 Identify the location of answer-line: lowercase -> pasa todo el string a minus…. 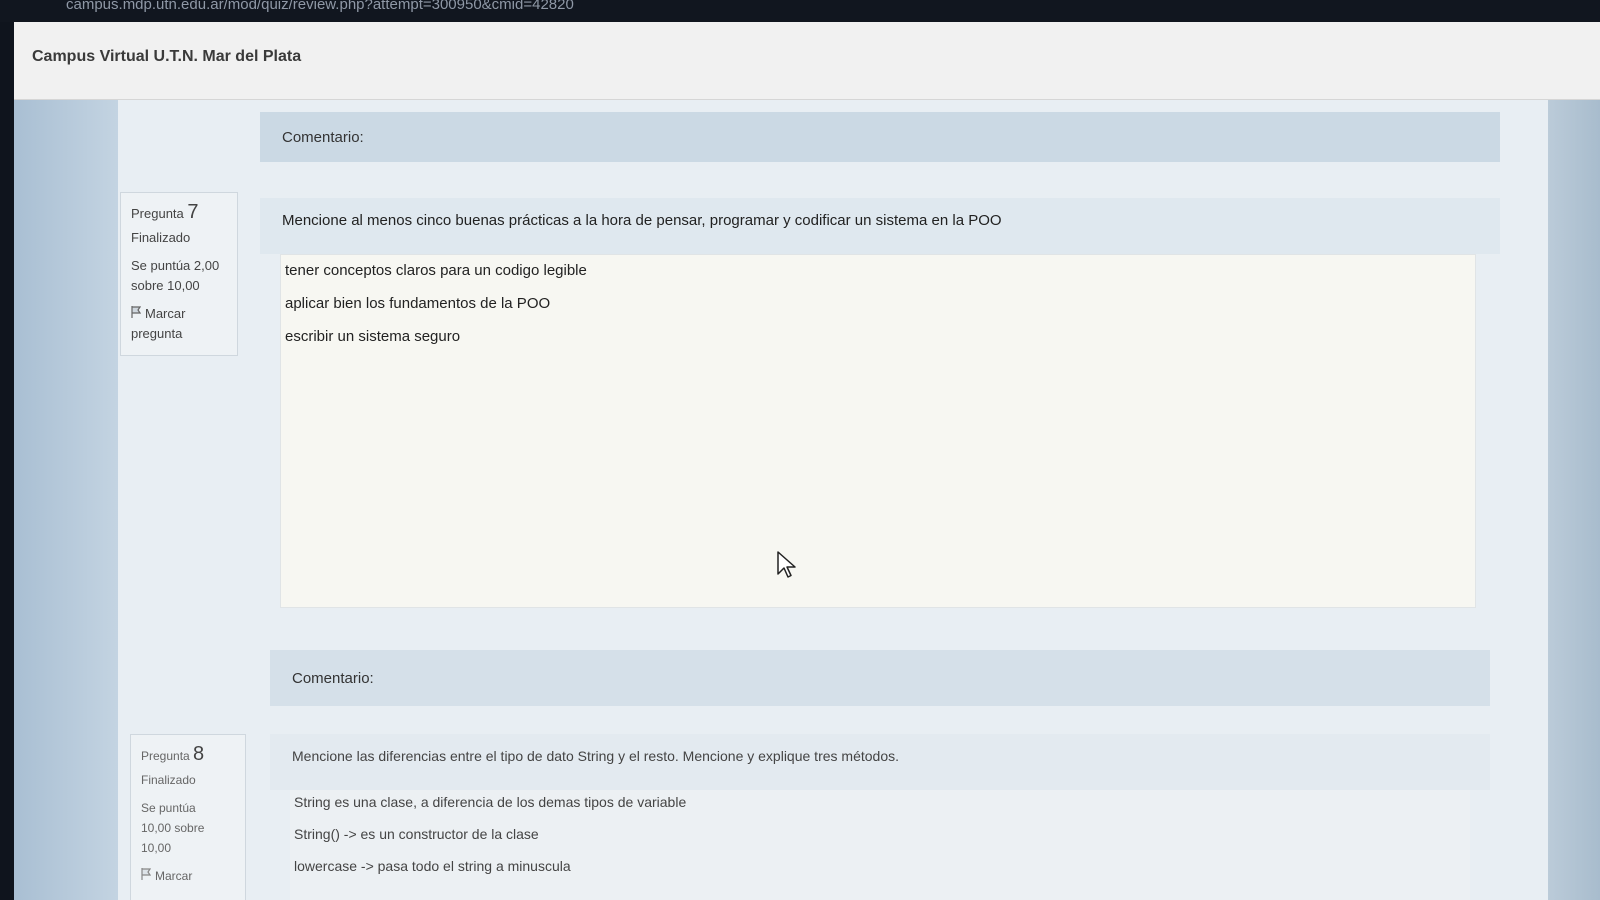
(432, 866).